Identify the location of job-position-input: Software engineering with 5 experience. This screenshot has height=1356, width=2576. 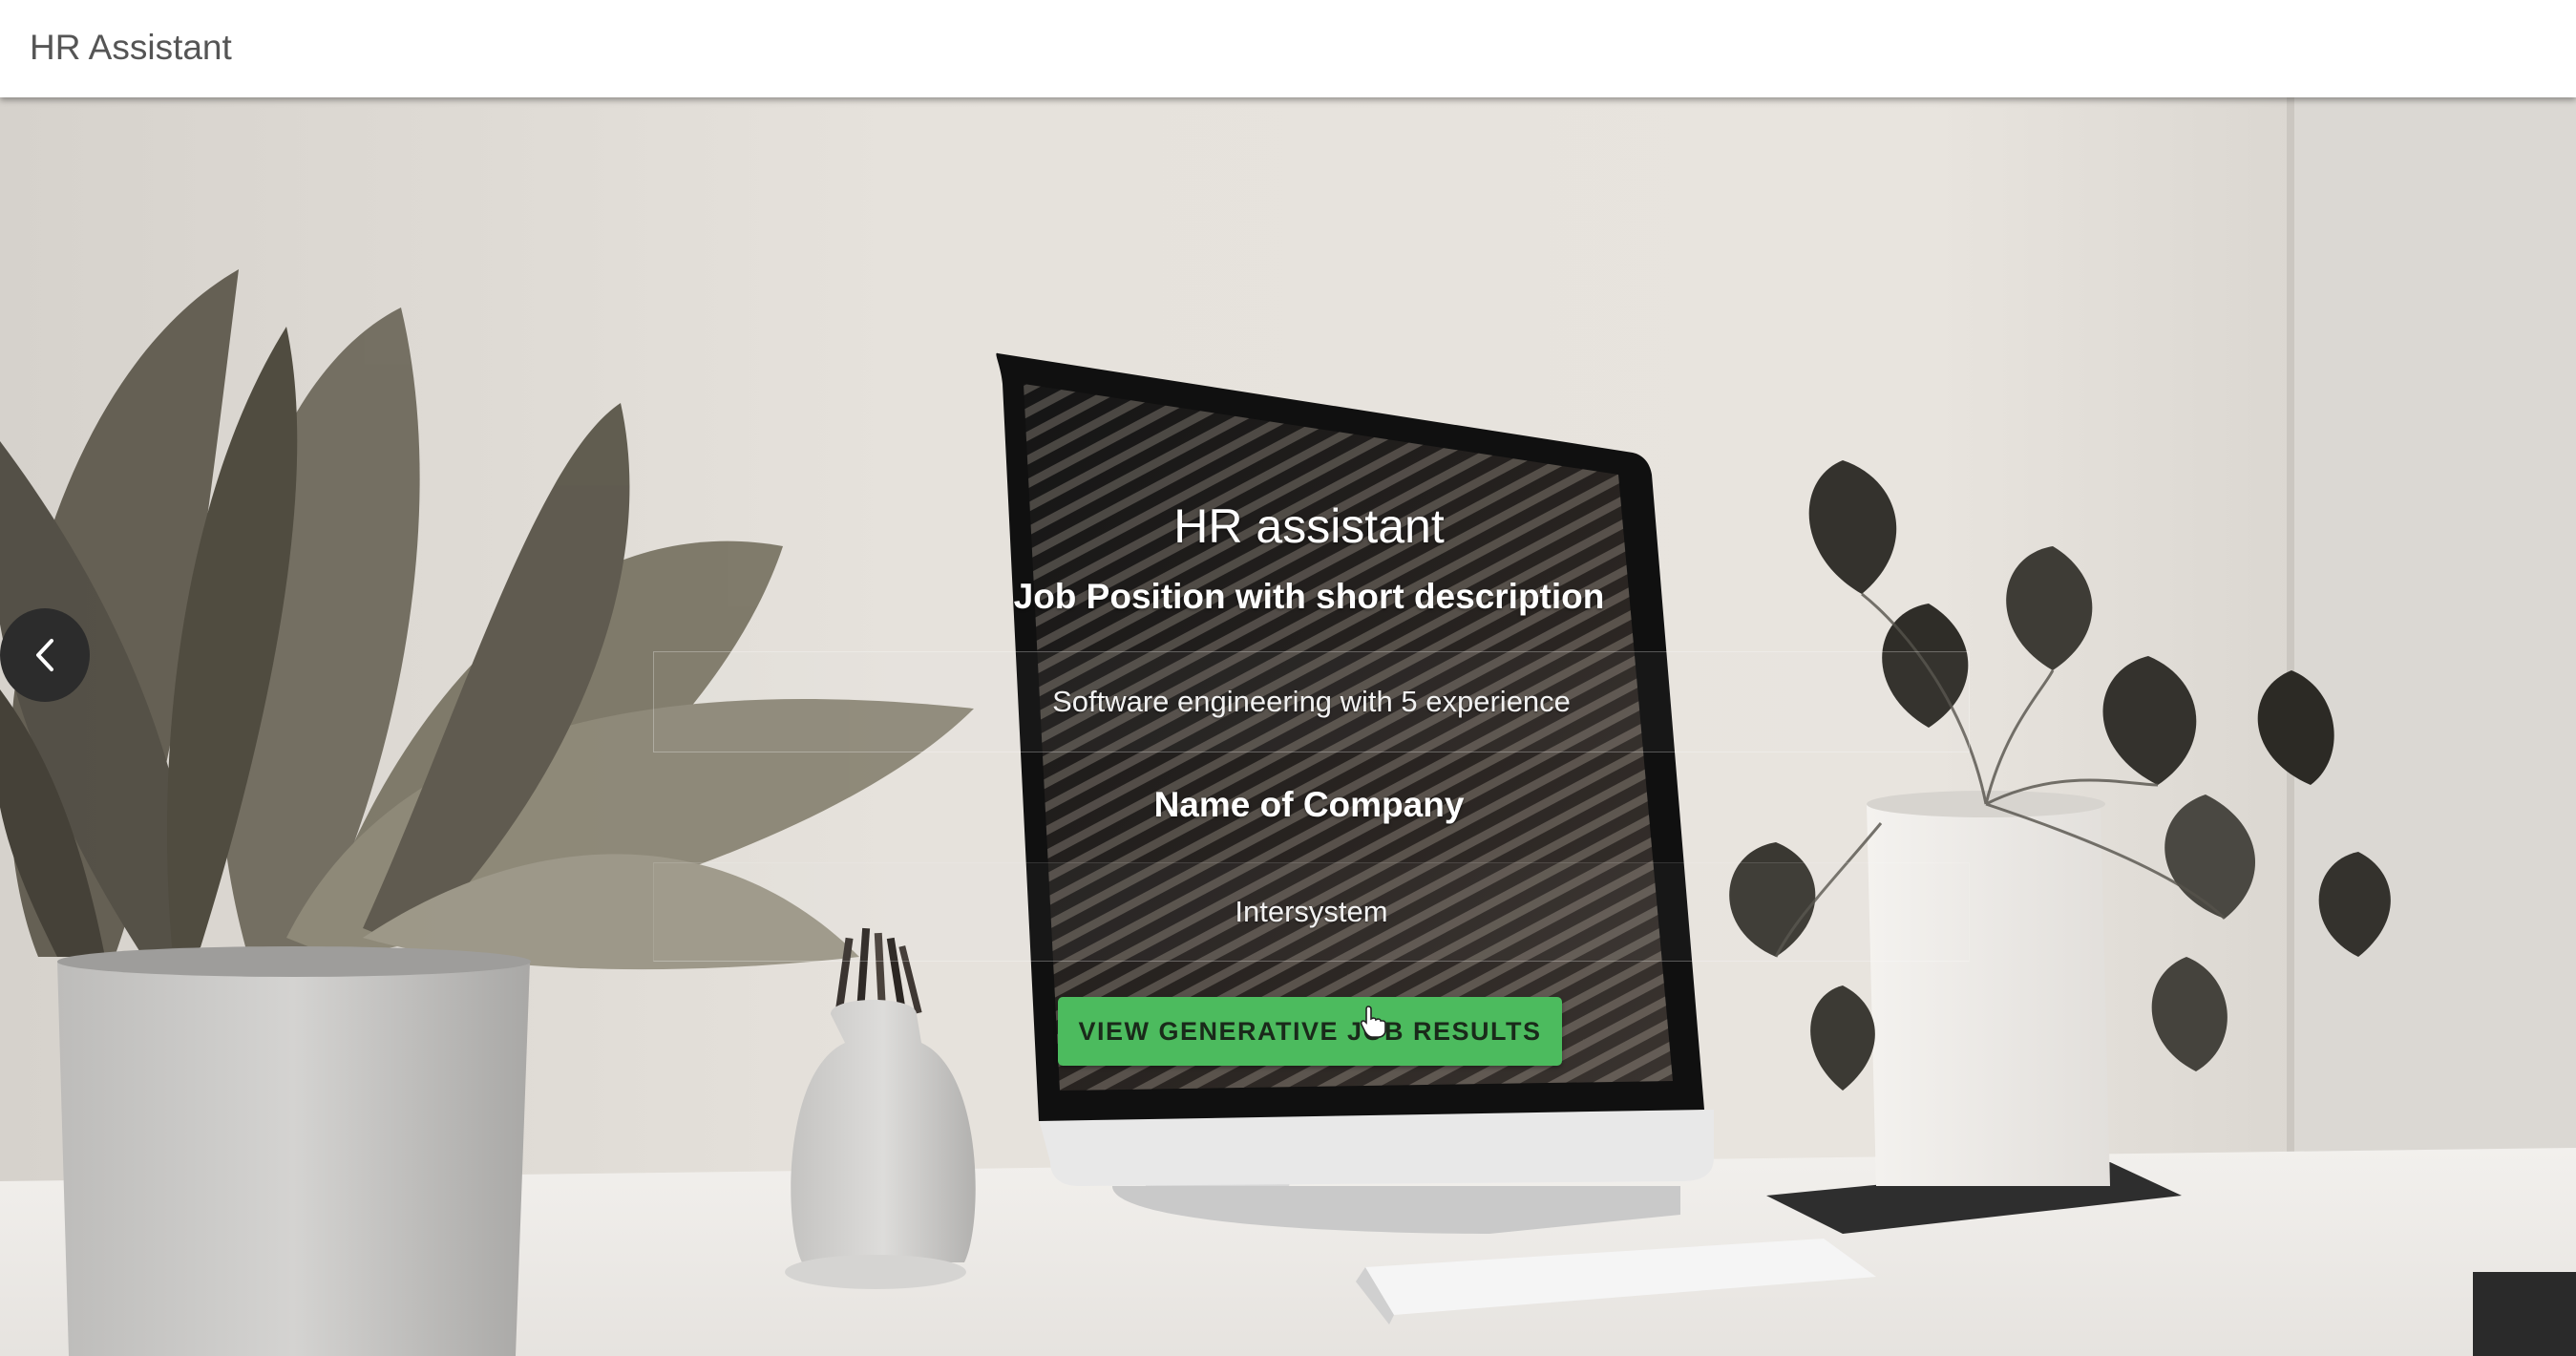
(1311, 701).